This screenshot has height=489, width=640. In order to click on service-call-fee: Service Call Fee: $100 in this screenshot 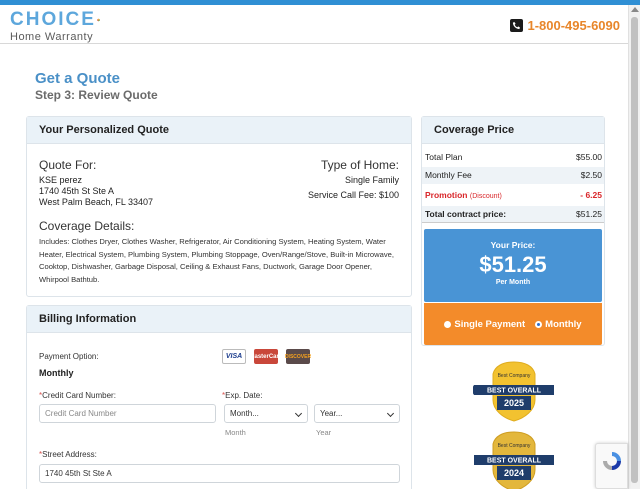, I will do `click(353, 195)`.